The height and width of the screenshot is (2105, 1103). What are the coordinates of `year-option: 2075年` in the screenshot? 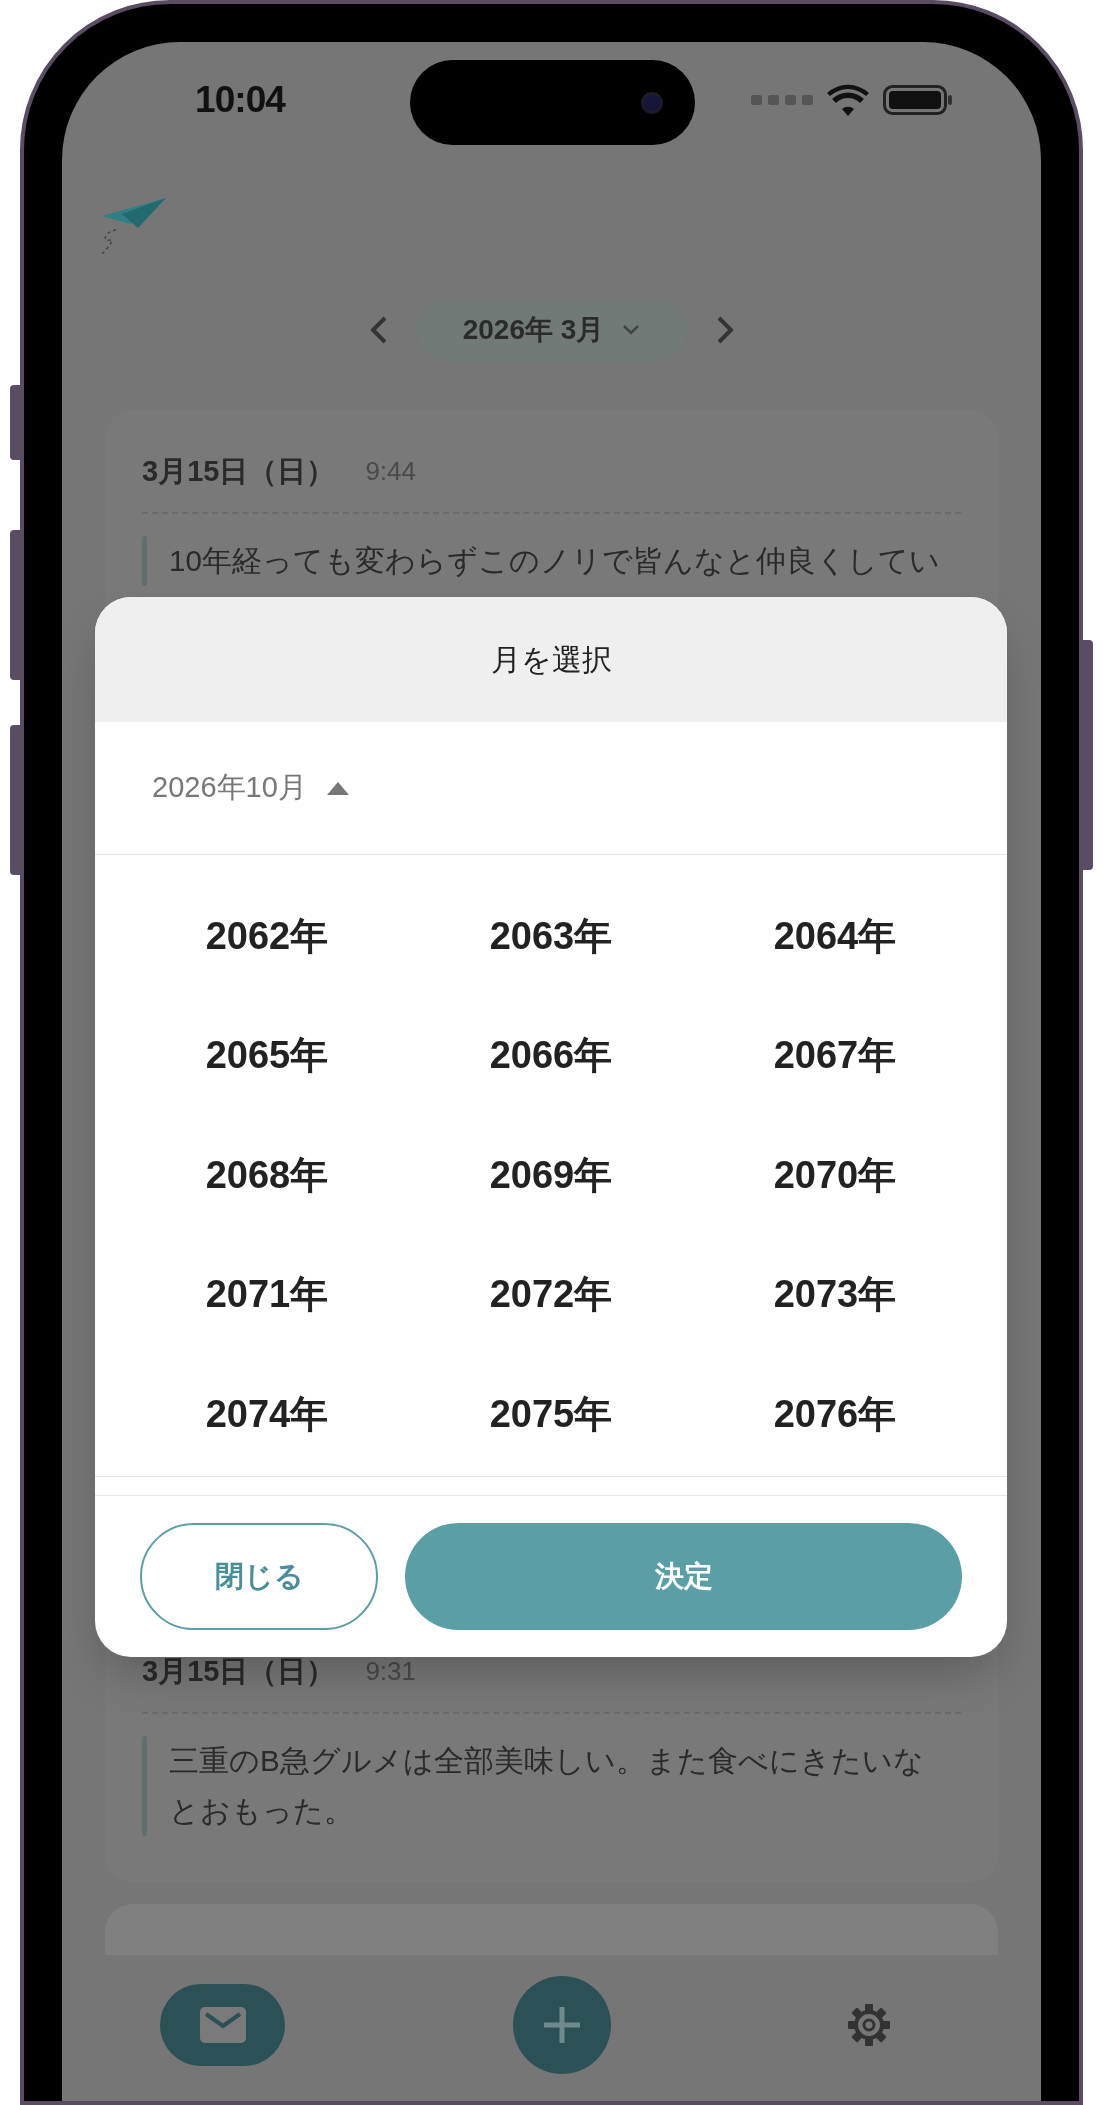 It's located at (551, 1414).